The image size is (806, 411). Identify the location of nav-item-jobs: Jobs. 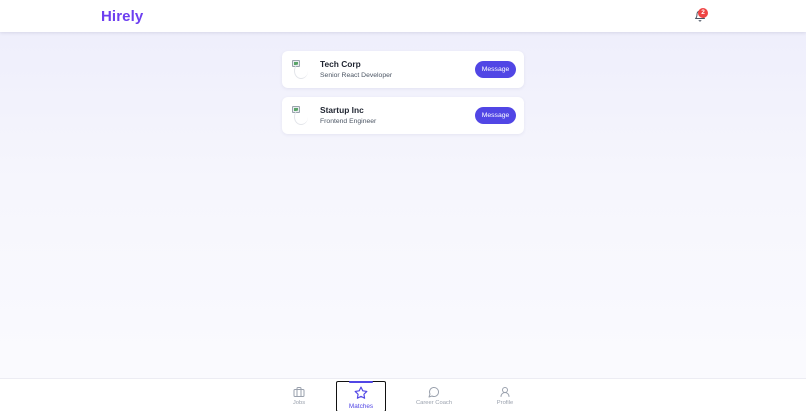
(299, 395).